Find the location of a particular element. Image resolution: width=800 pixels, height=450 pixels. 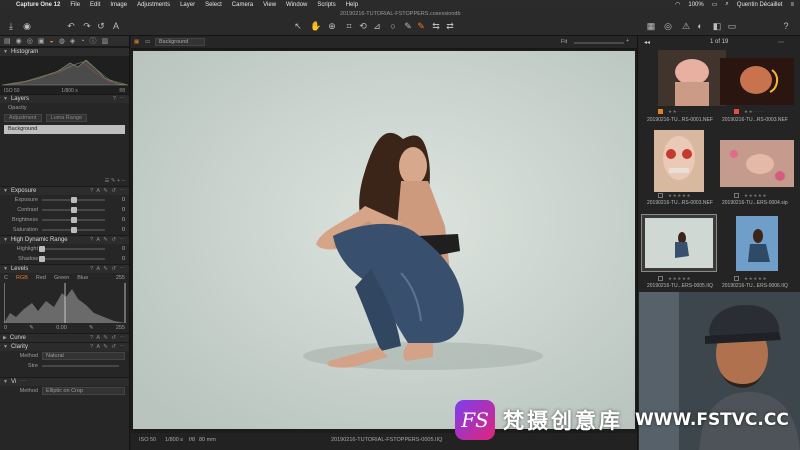

levels-out-white: 255 is located at coordinates (120, 328).